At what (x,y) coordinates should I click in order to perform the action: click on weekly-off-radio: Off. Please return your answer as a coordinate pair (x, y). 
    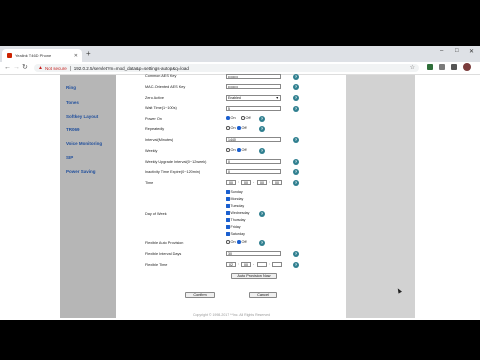
    Looking at the image, I should click on (242, 150).